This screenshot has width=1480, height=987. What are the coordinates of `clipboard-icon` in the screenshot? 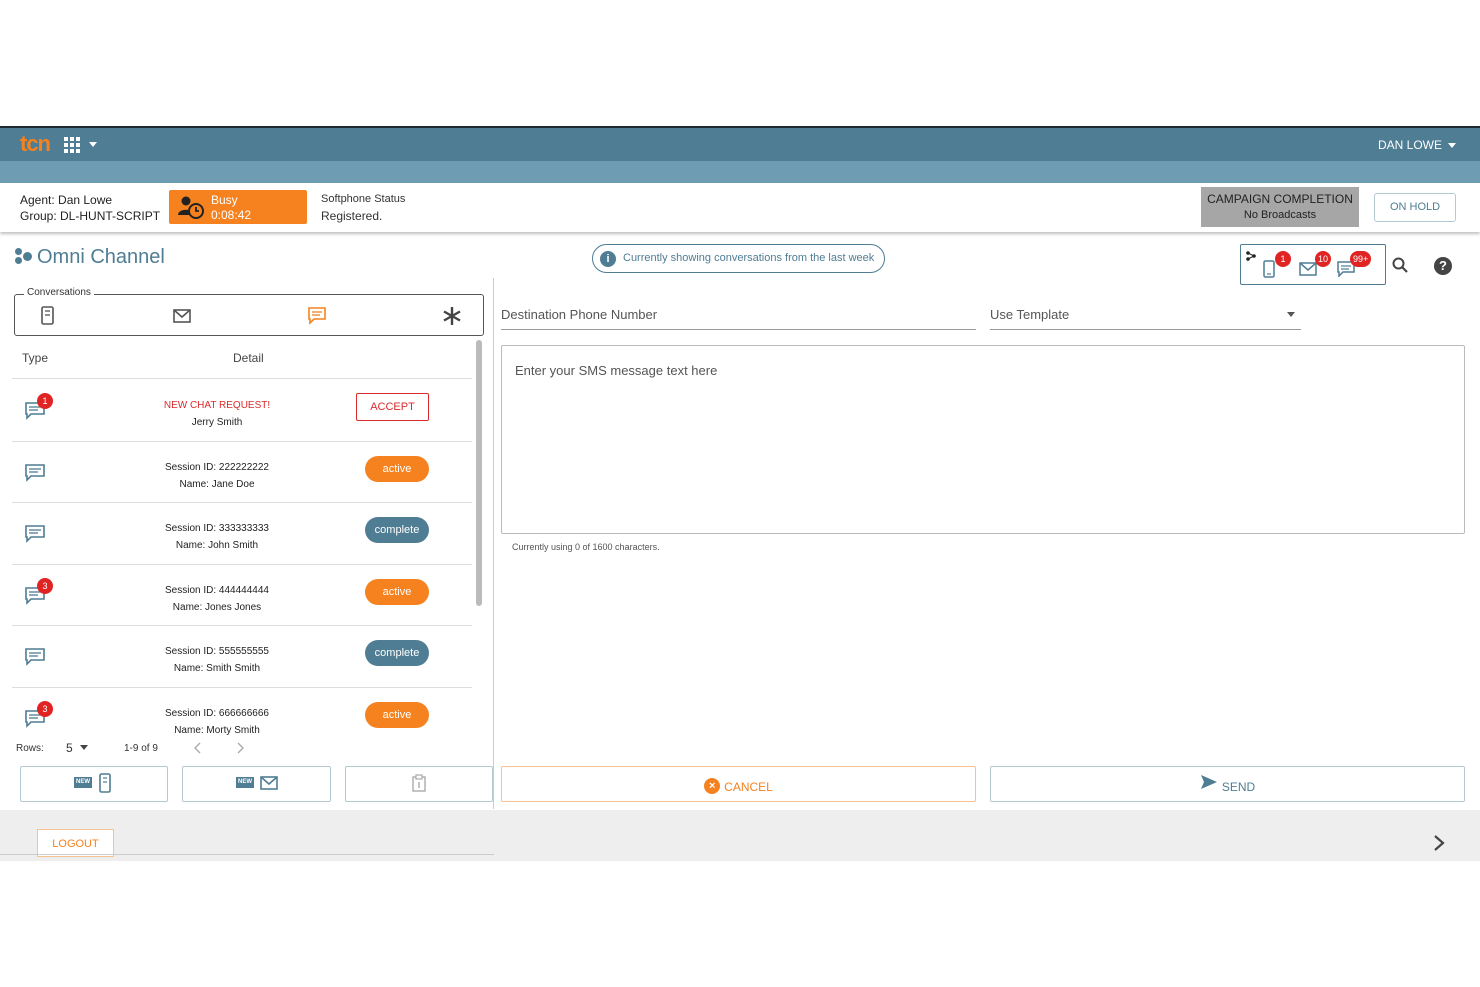 It's located at (419, 783).